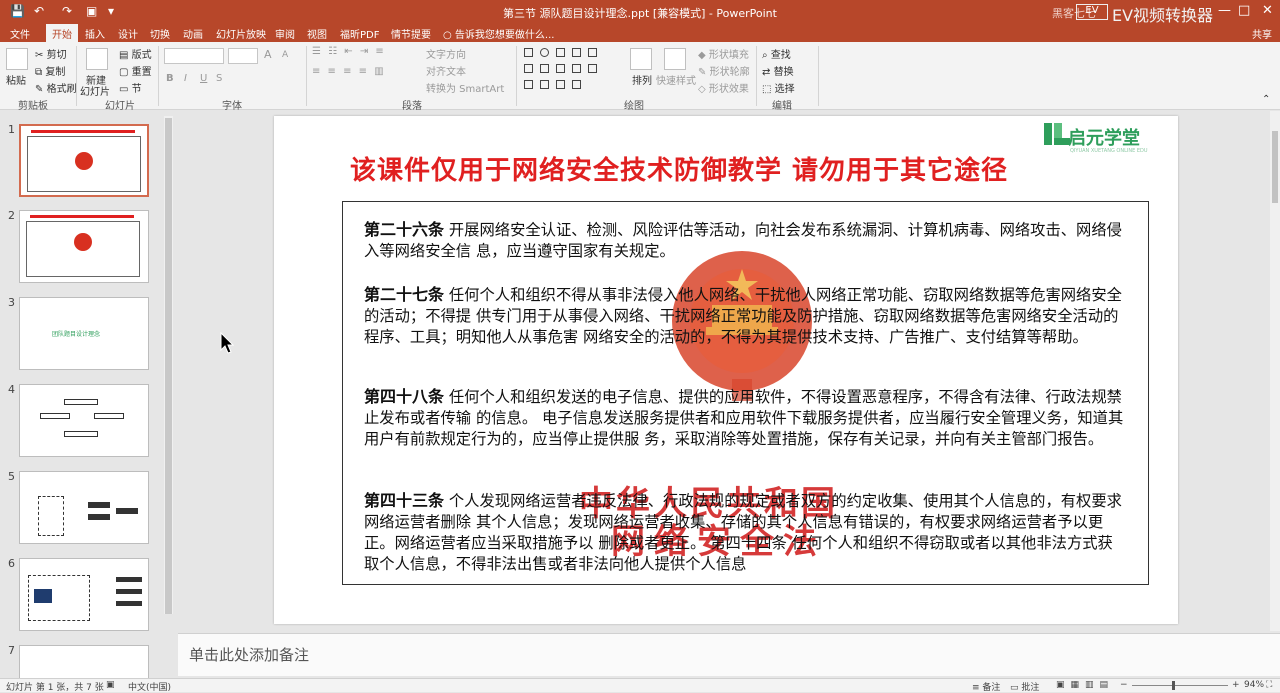 This screenshot has height=693, width=1280. Describe the element at coordinates (185, 78) in the screenshot. I see `italic-button: I` at that location.